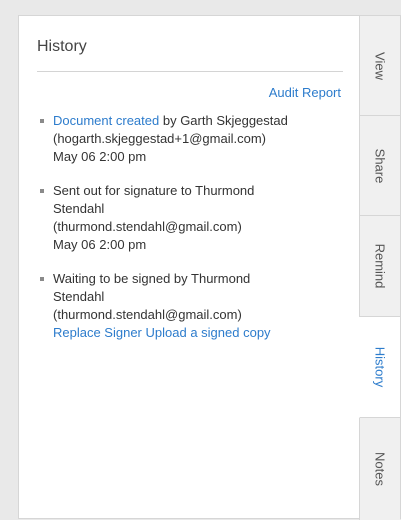  I want to click on event-actor: by Thurmond, so click(210, 278).